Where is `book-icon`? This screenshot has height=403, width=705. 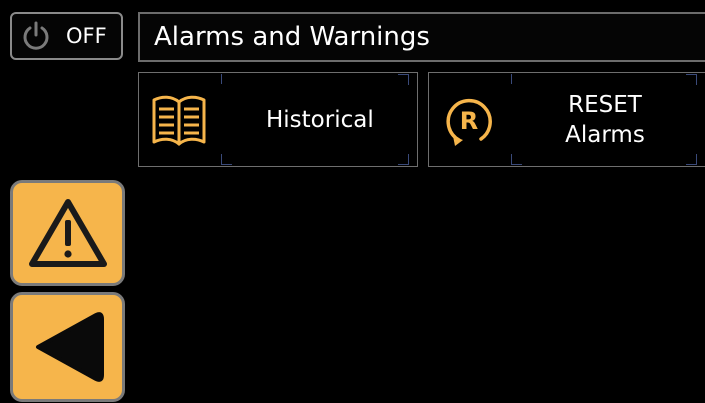
book-icon is located at coordinates (179, 120).